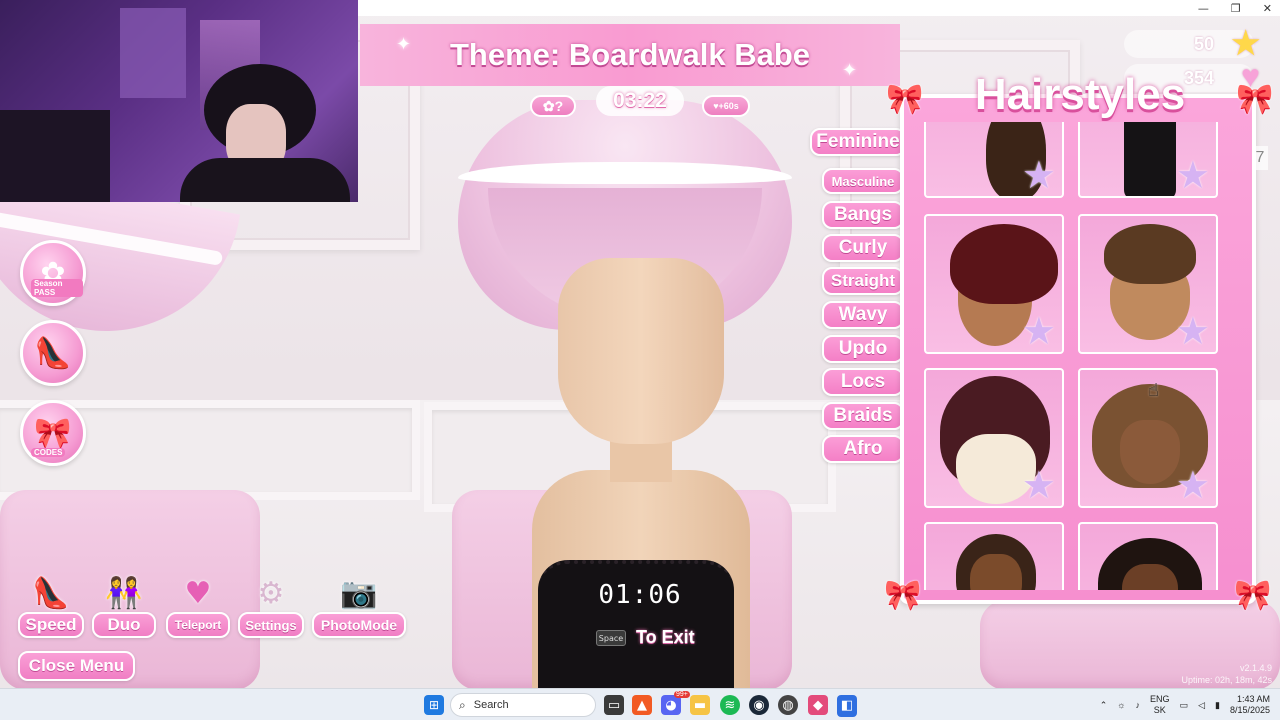 This screenshot has height=720, width=1280. What do you see at coordinates (726, 106) in the screenshot?
I see `vip-time-button: ♥ +60s` at bounding box center [726, 106].